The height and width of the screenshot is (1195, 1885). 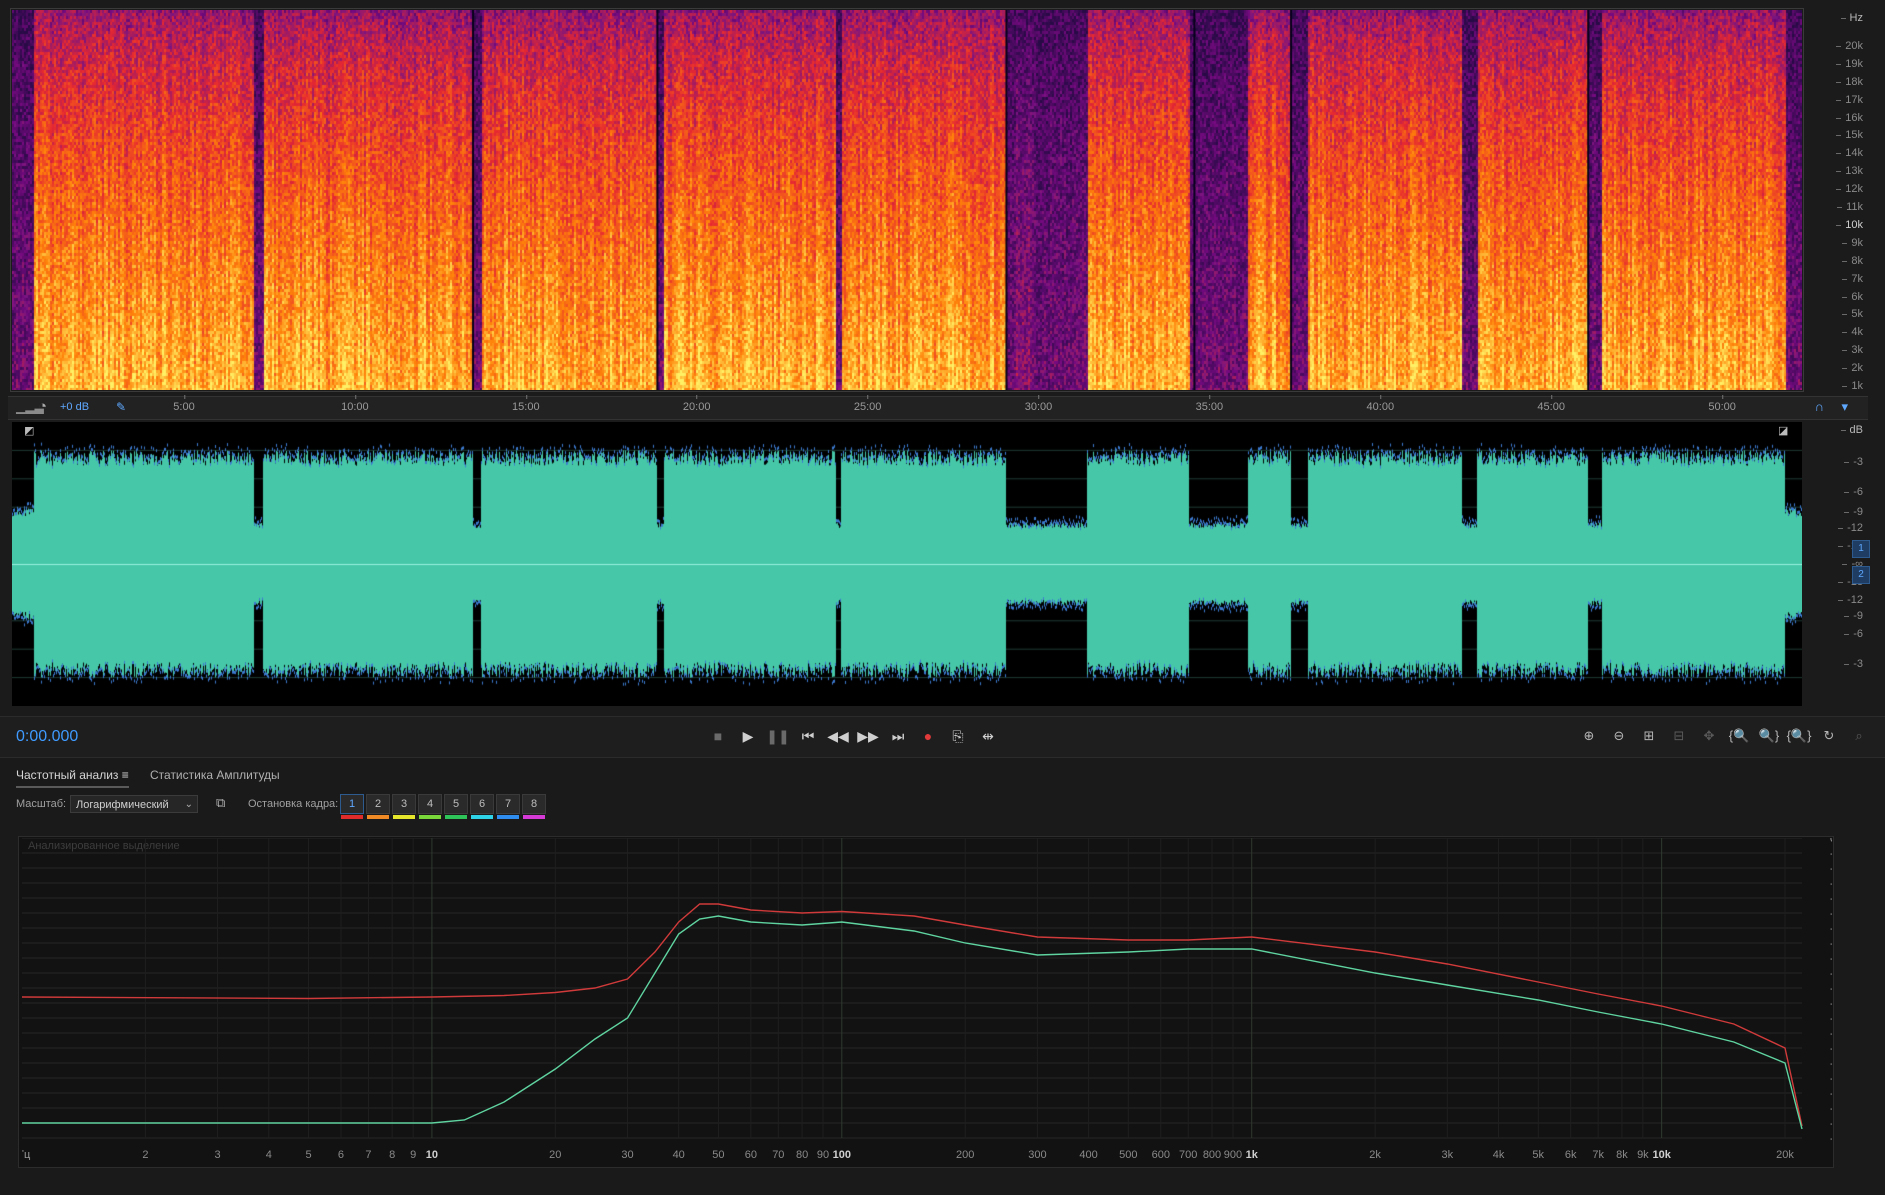 What do you see at coordinates (1037, 1154) in the screenshot?
I see `x-tick-label: 300` at bounding box center [1037, 1154].